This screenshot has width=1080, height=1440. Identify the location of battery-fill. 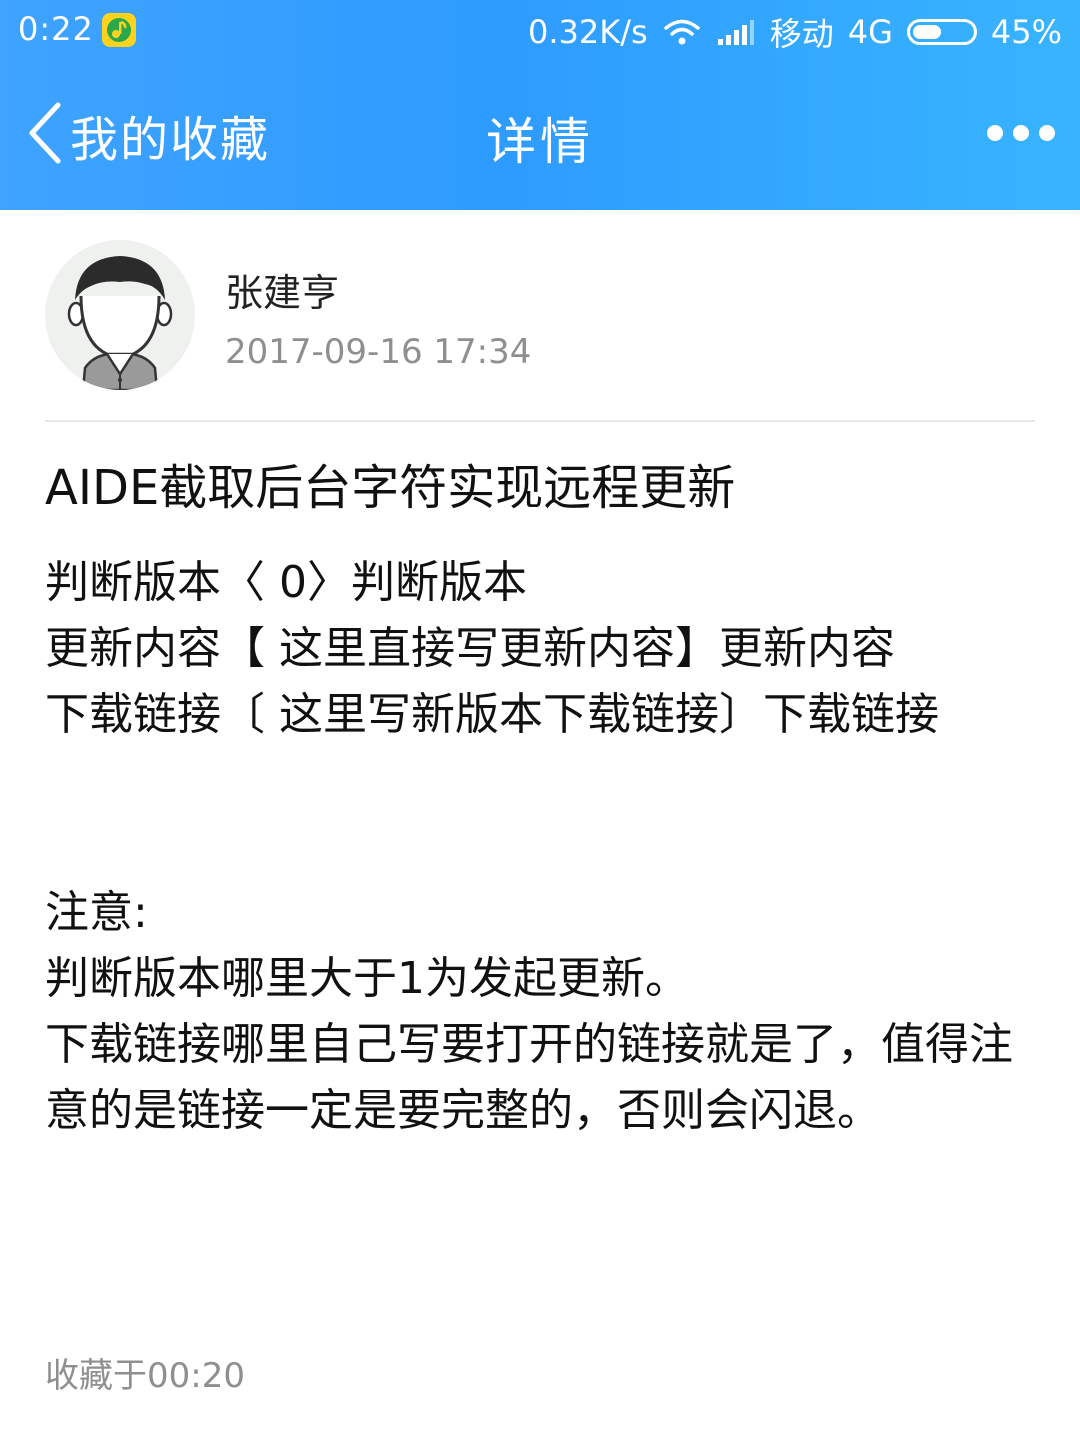
(926, 32).